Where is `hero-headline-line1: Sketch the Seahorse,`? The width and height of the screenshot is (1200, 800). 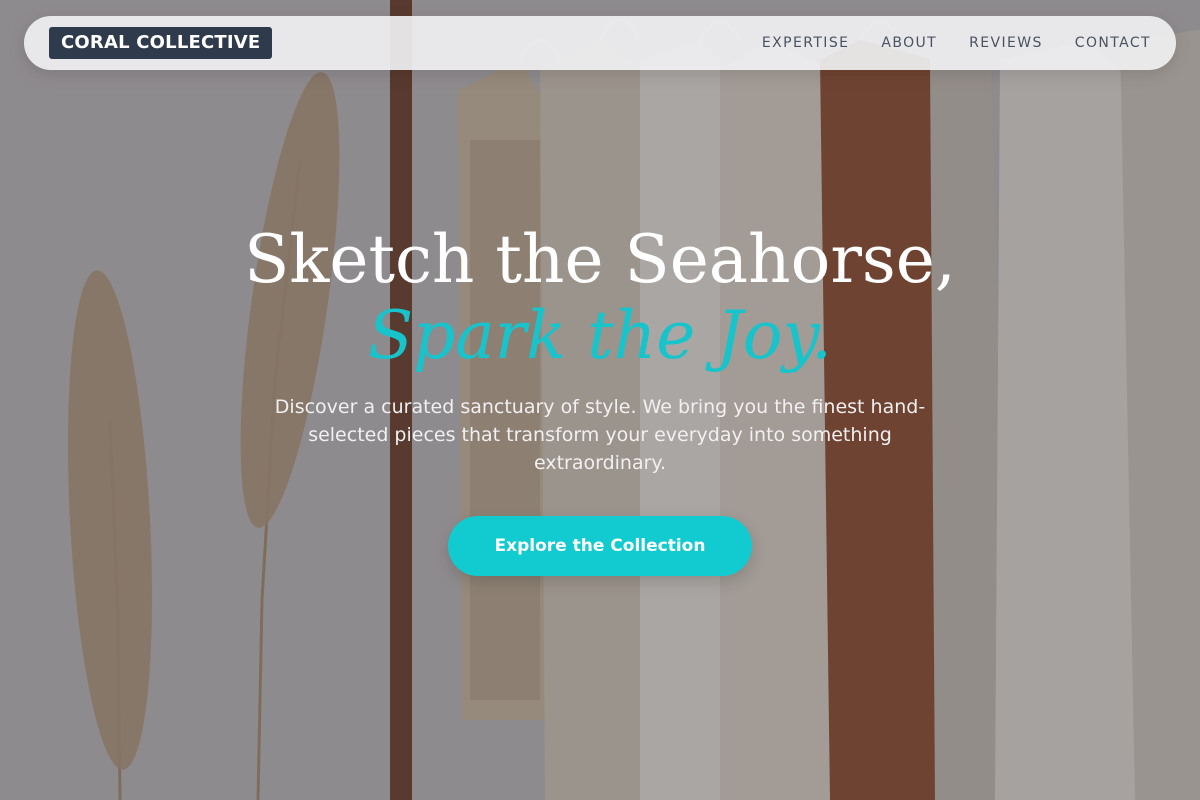
hero-headline-line1: Sketch the Seahorse, is located at coordinates (600, 259).